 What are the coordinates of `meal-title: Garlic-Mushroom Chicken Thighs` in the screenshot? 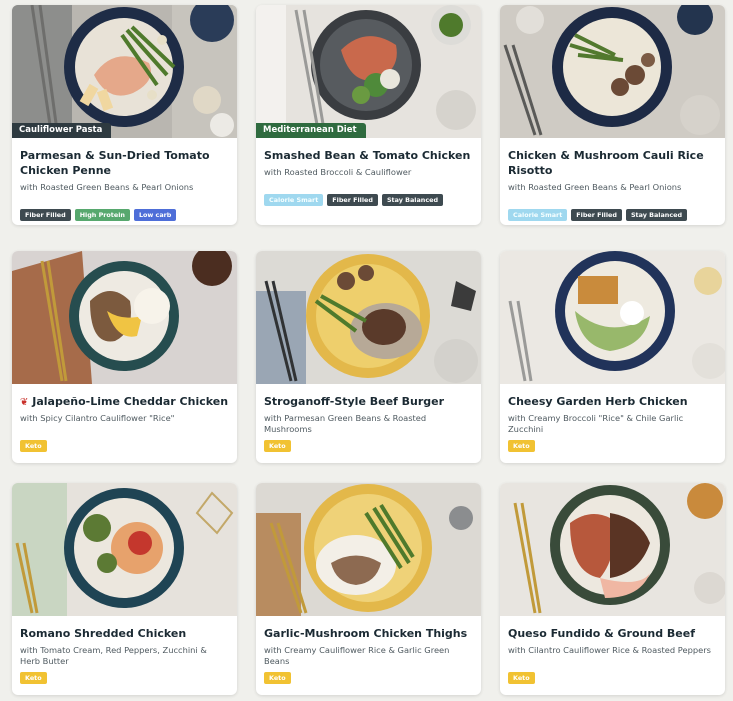 It's located at (368, 633).